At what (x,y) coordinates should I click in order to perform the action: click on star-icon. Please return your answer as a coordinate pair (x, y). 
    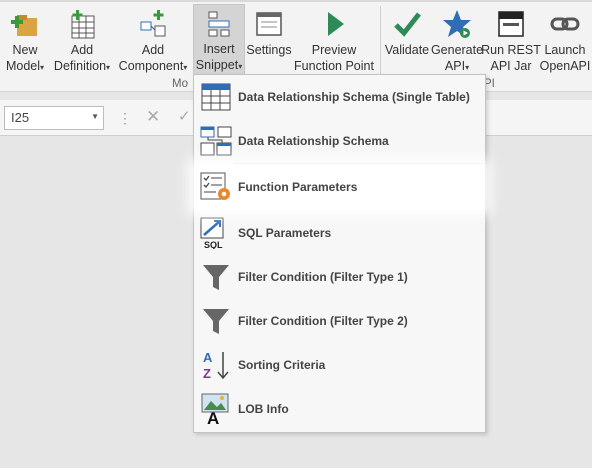
    Looking at the image, I should click on (457, 24).